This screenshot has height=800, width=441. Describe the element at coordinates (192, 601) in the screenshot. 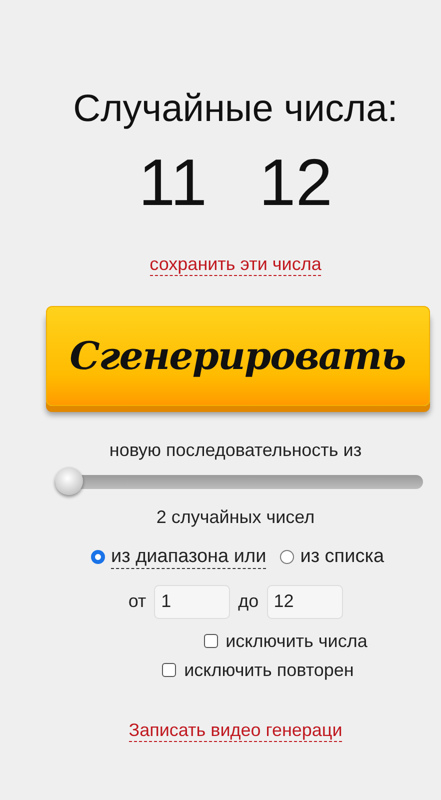

I see `from-input-field: 1` at that location.